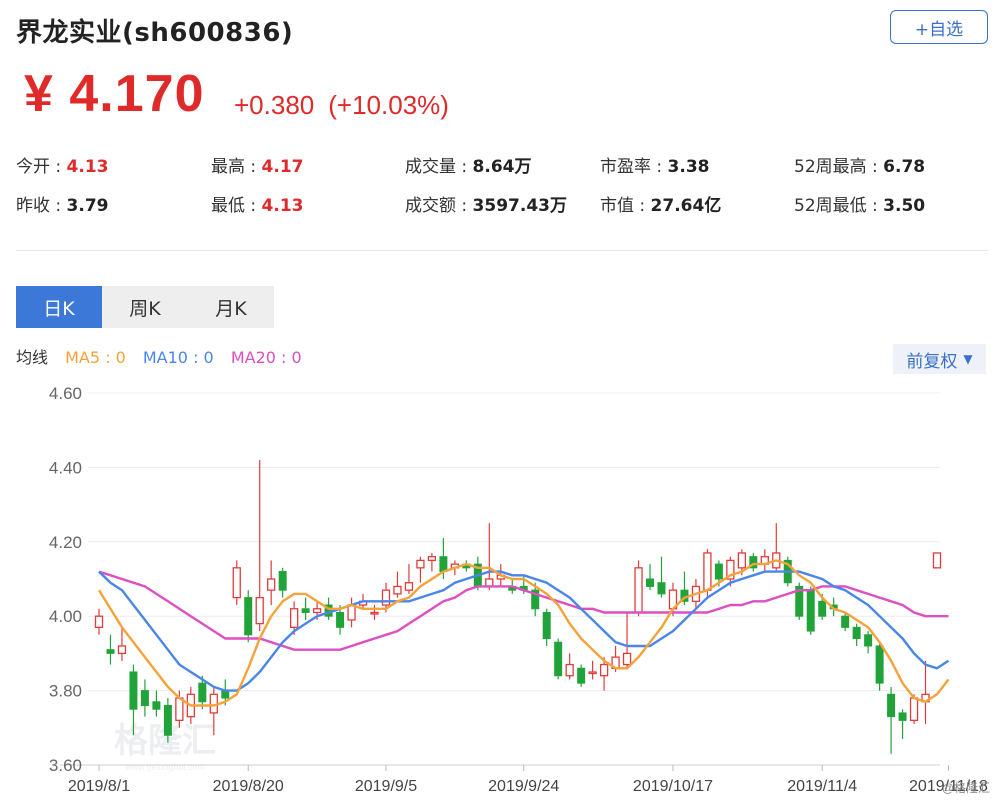  I want to click on y-tick-label: 4.60, so click(65, 393).